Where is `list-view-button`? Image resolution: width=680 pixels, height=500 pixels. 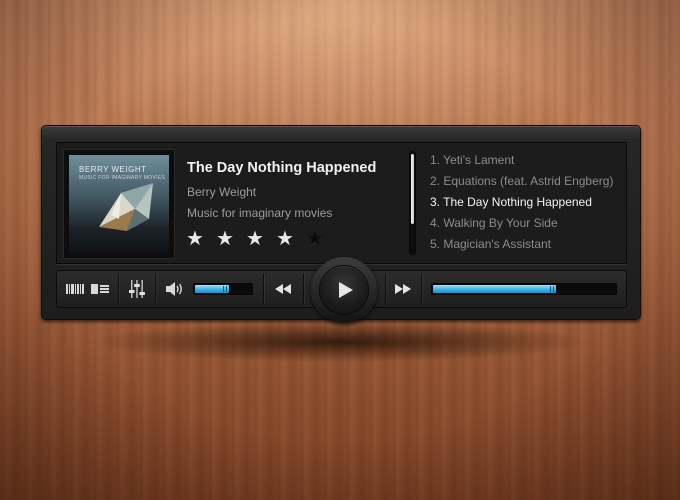
list-view-button is located at coordinates (100, 289).